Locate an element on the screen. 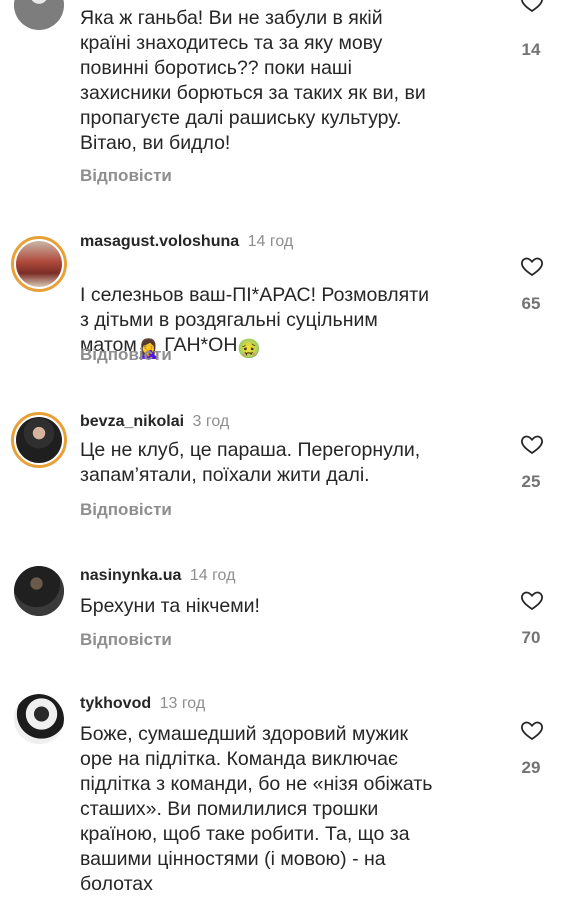 This screenshot has height=900, width=574. like-count: 25 is located at coordinates (531, 481).